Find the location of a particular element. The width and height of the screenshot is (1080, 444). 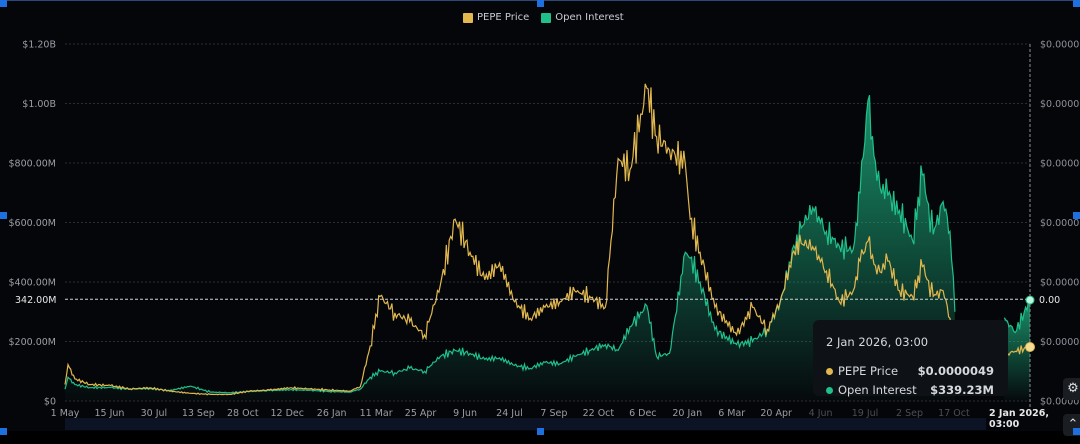

settings-icon: ⚙ is located at coordinates (1071, 389).